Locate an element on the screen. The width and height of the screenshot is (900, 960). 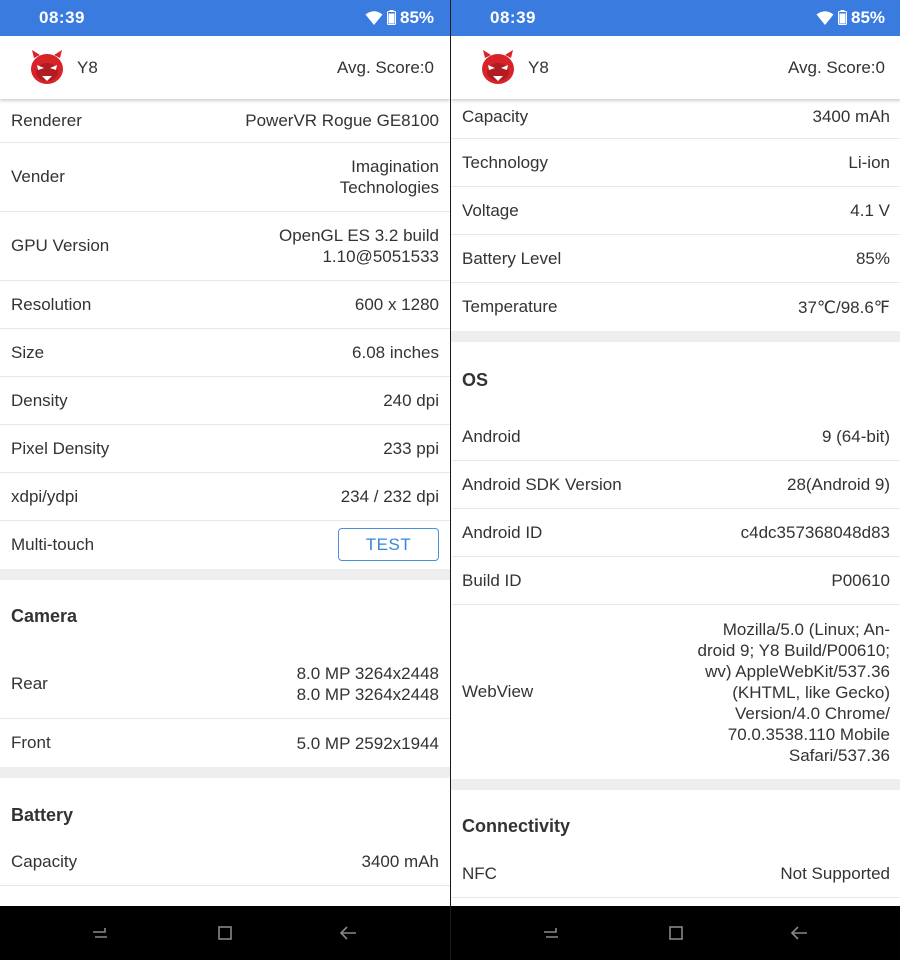
info-row-rear-camera: Rear 8.0 MP 3264x2448 8.0 MP 3264x2448 is located at coordinates (225, 684).